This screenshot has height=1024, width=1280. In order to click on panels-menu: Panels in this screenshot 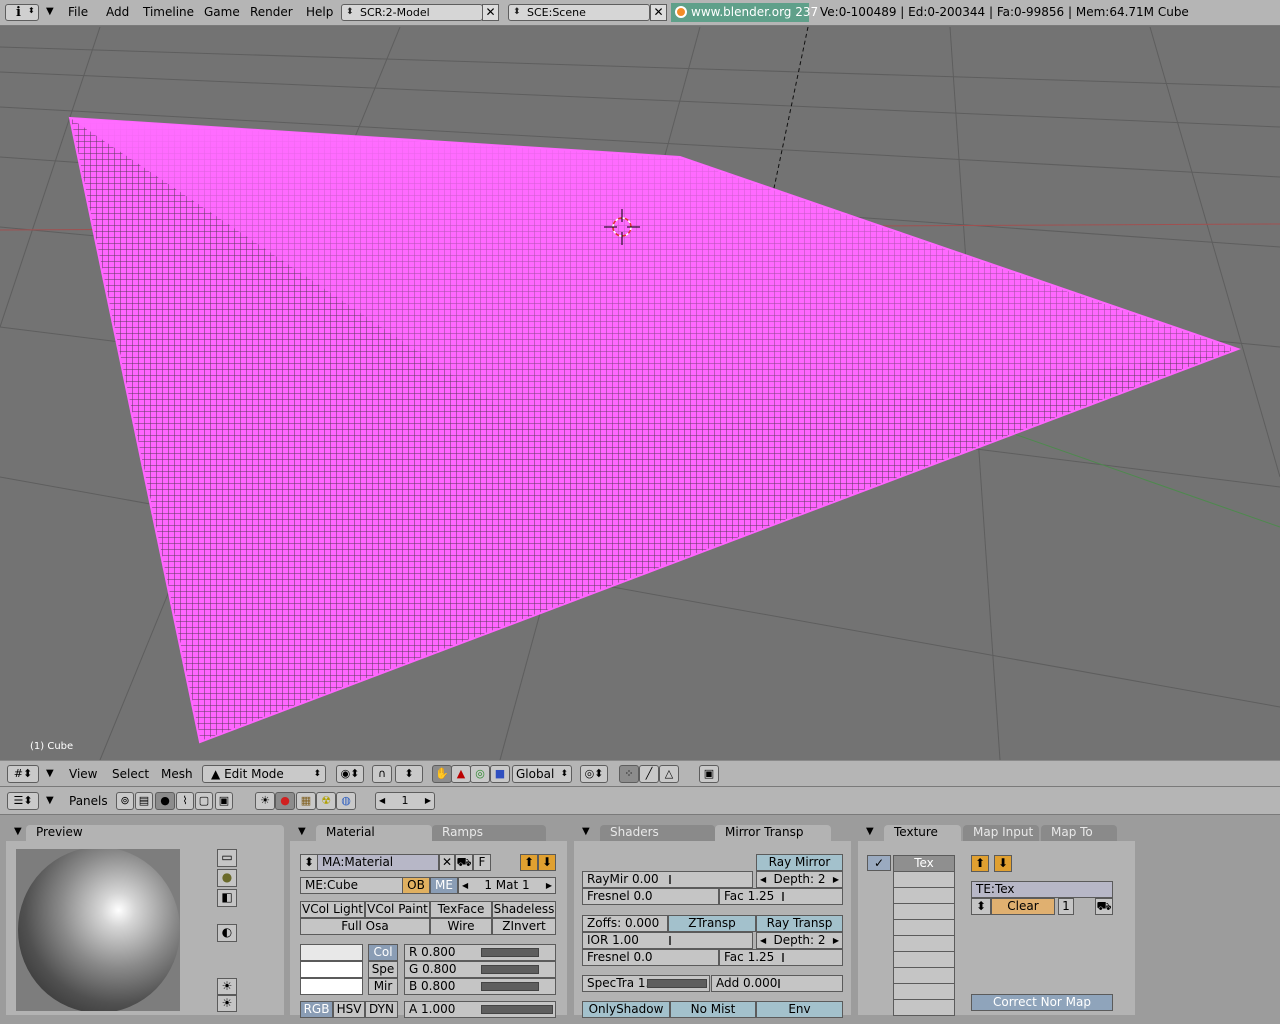, I will do `click(88, 801)`.